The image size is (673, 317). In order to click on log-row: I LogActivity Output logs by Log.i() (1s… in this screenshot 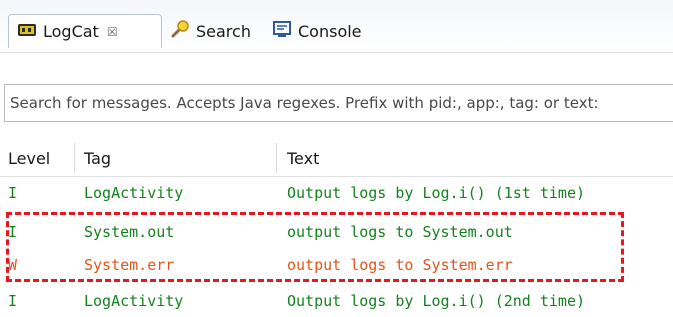, I will do `click(336, 194)`.